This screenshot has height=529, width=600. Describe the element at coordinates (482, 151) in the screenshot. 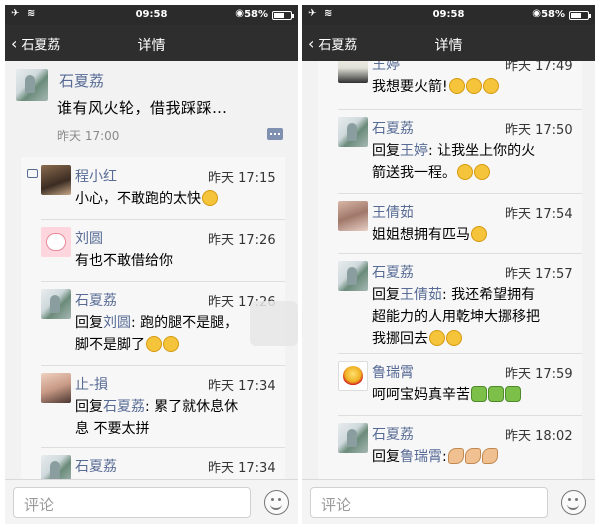

I see `comment-body: : 让我坐上你的火` at that location.